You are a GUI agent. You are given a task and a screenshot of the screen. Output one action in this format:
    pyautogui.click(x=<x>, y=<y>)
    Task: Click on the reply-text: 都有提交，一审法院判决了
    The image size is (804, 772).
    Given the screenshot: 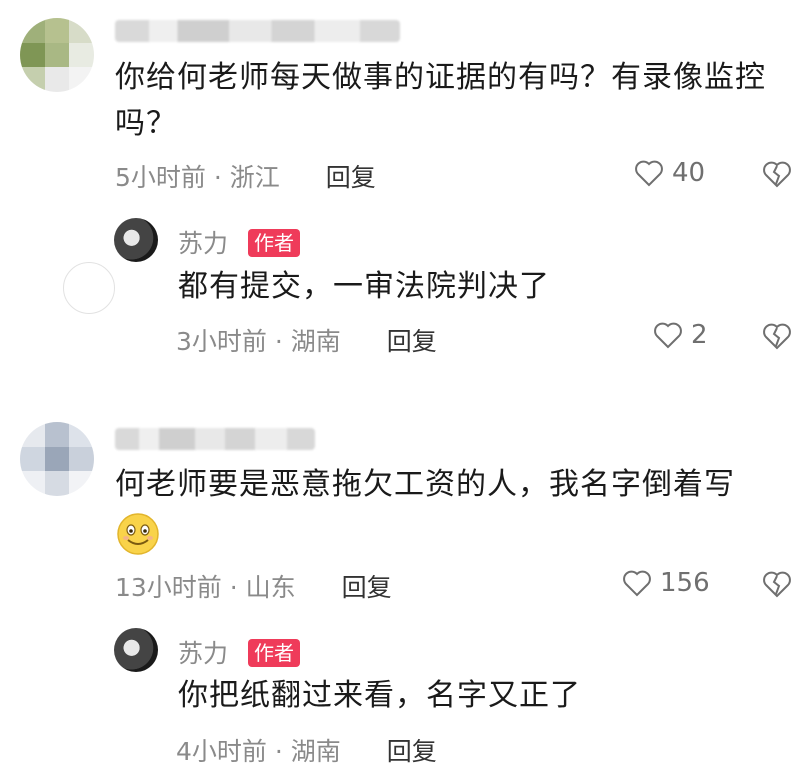 What is the action you would take?
    pyautogui.click(x=364, y=286)
    